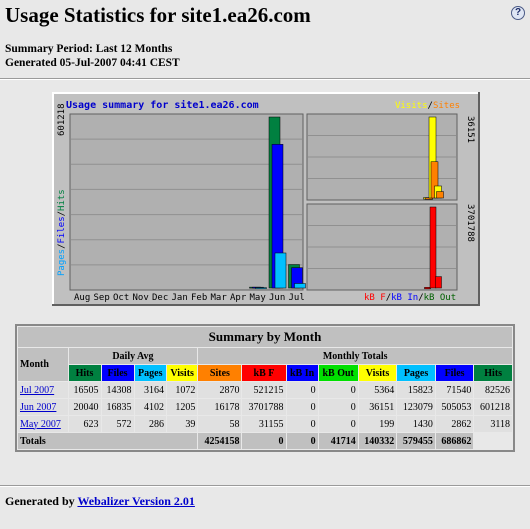 Image resolution: width=530 pixels, height=529 pixels. I want to click on month-label-aug: Aug, so click(82, 298).